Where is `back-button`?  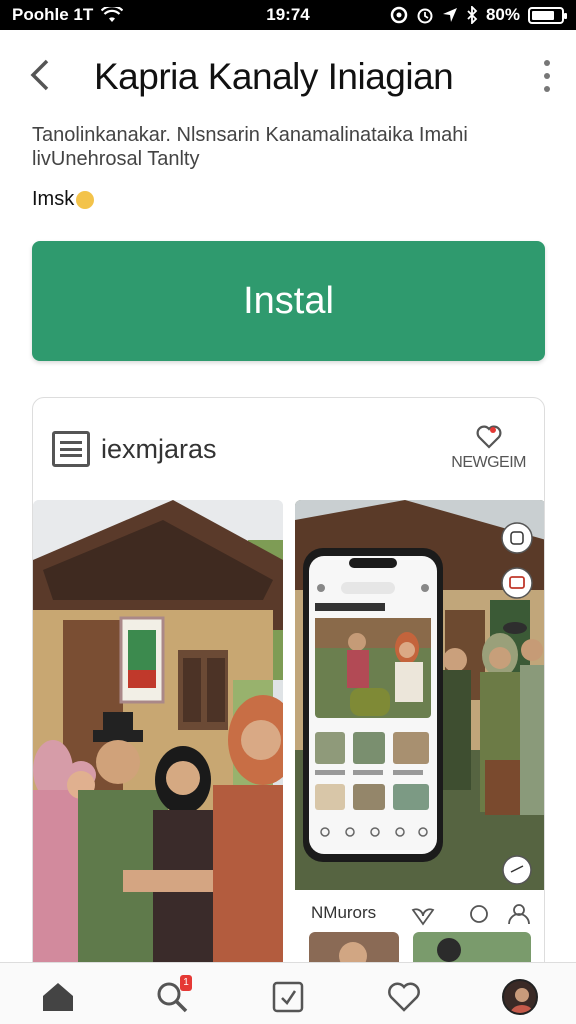 back-button is located at coordinates (46, 76).